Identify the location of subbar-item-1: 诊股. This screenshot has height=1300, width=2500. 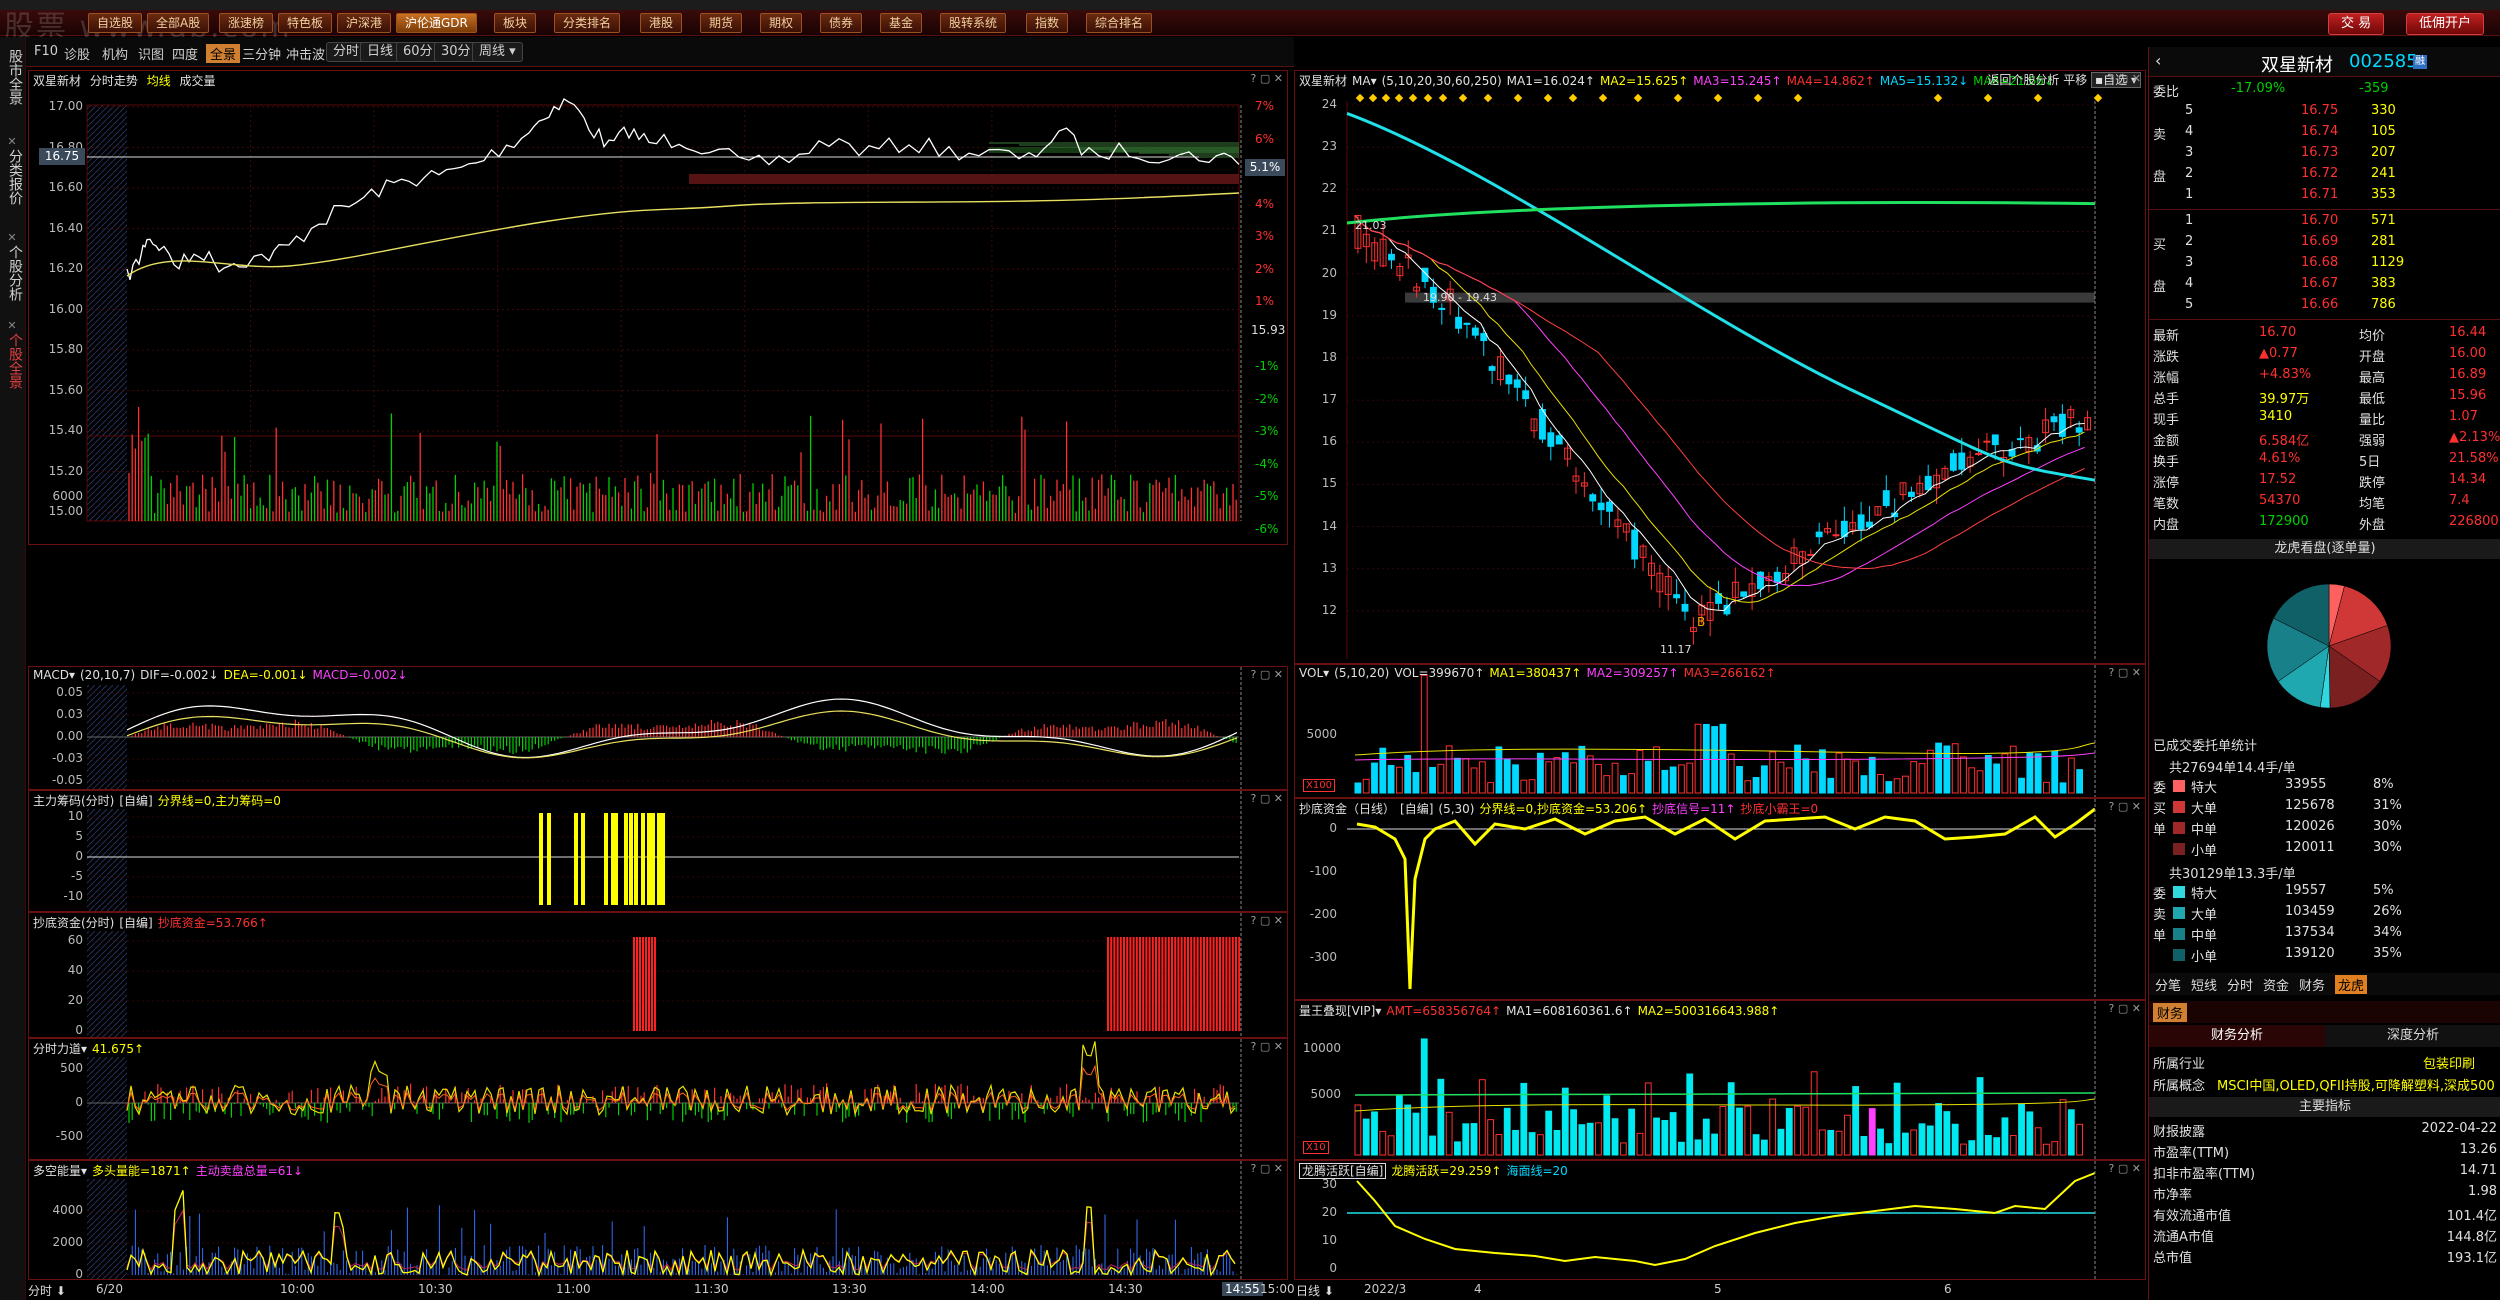
(77, 53).